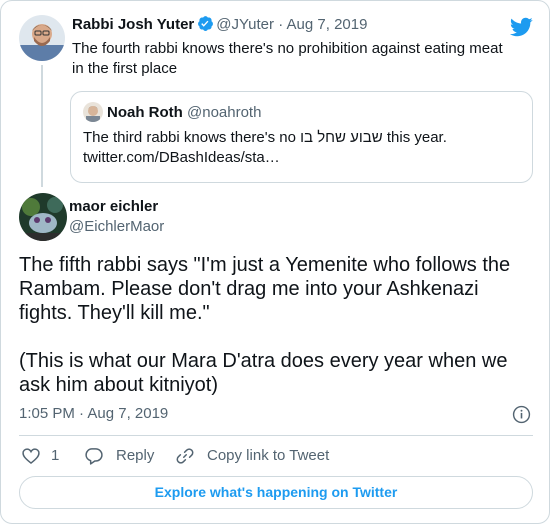 The image size is (550, 524). What do you see at coordinates (43, 217) in the screenshot?
I see `main-author-avatar` at bounding box center [43, 217].